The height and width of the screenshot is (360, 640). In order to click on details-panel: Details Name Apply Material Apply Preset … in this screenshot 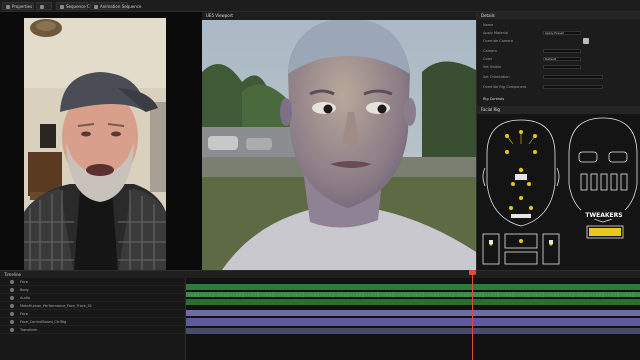, I will do `click(558, 59)`.